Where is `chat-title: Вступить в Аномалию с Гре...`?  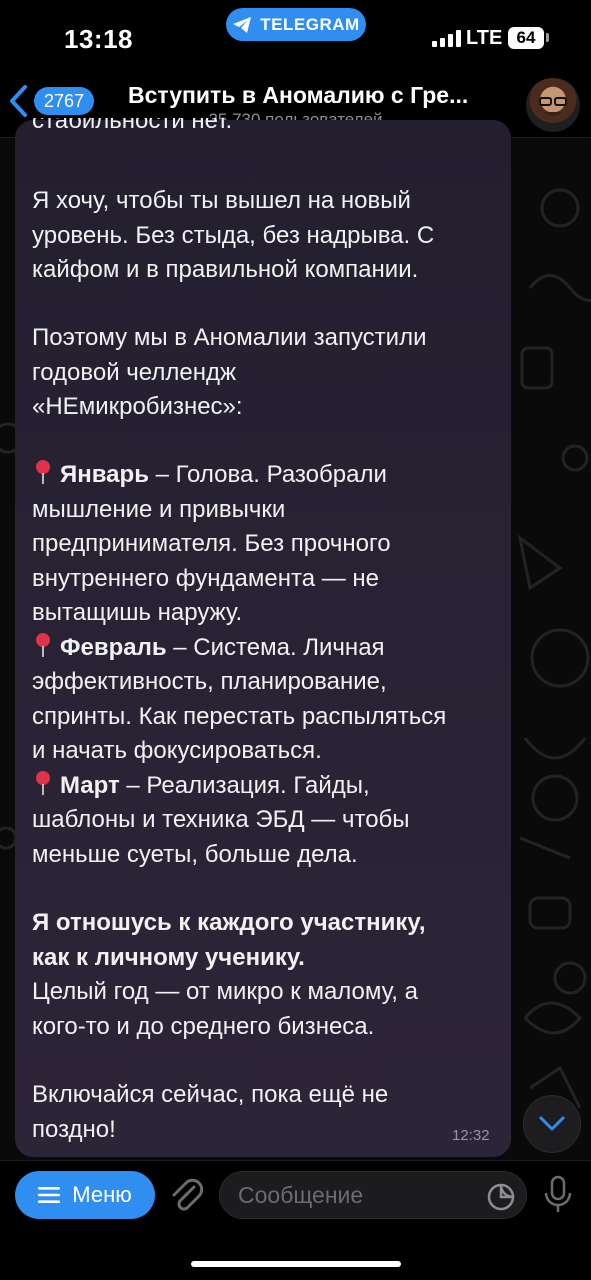
chat-title: Вступить в Аномалию с Гре... is located at coordinates (318, 95).